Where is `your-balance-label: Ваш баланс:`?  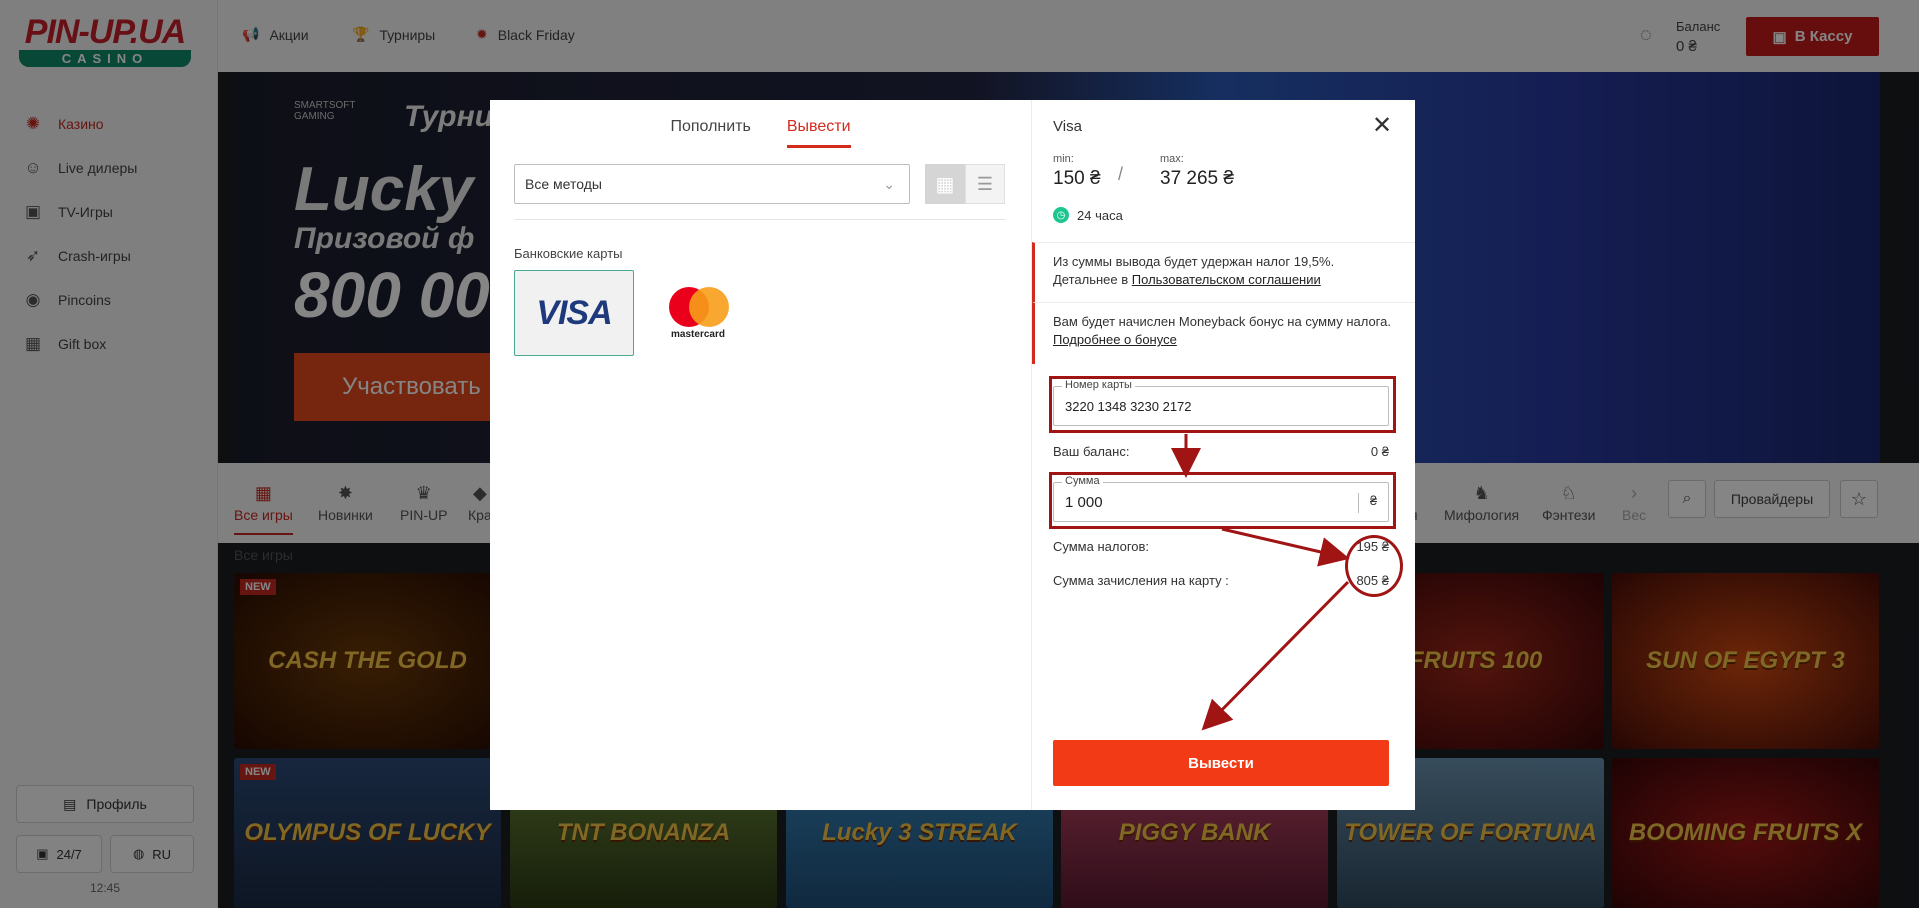 your-balance-label: Ваш баланс: is located at coordinates (1091, 451).